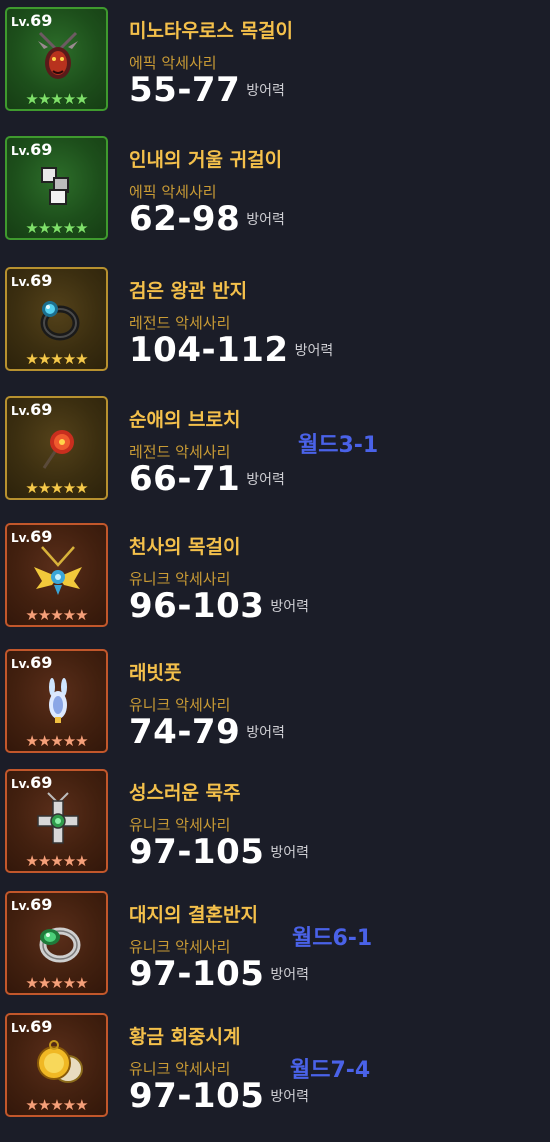 The height and width of the screenshot is (1142, 550). Describe the element at coordinates (332, 938) in the screenshot. I see `world-label: 월드6-1` at that location.